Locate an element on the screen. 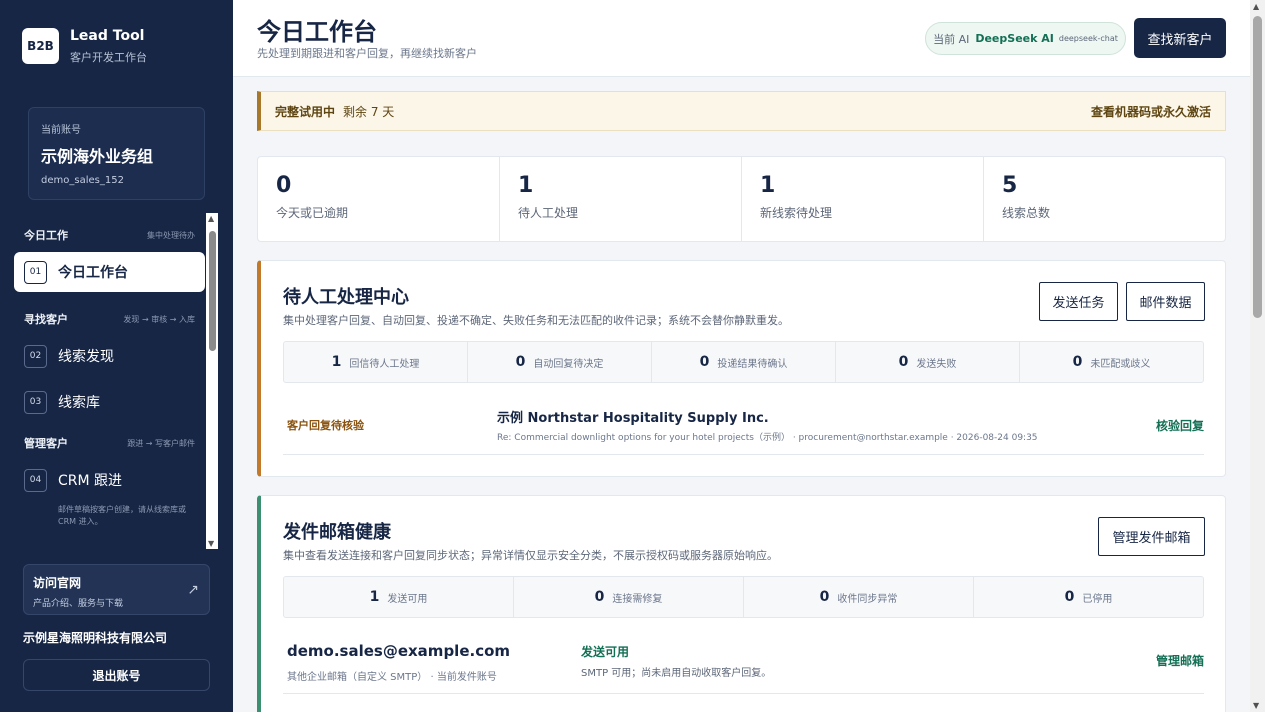 This screenshot has width=1265, height=712. mini-label: 未匹配或歧义 is located at coordinates (1120, 364).